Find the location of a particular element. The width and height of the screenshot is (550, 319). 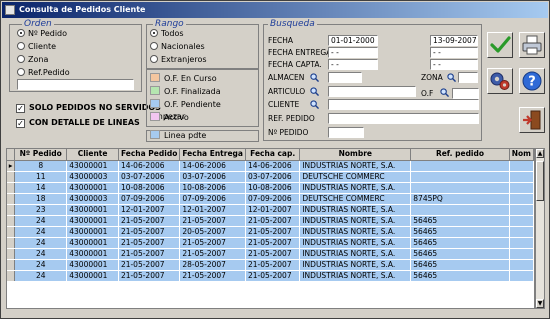

col-header-fecha-entrega: Fecha Entrega is located at coordinates (212, 155).